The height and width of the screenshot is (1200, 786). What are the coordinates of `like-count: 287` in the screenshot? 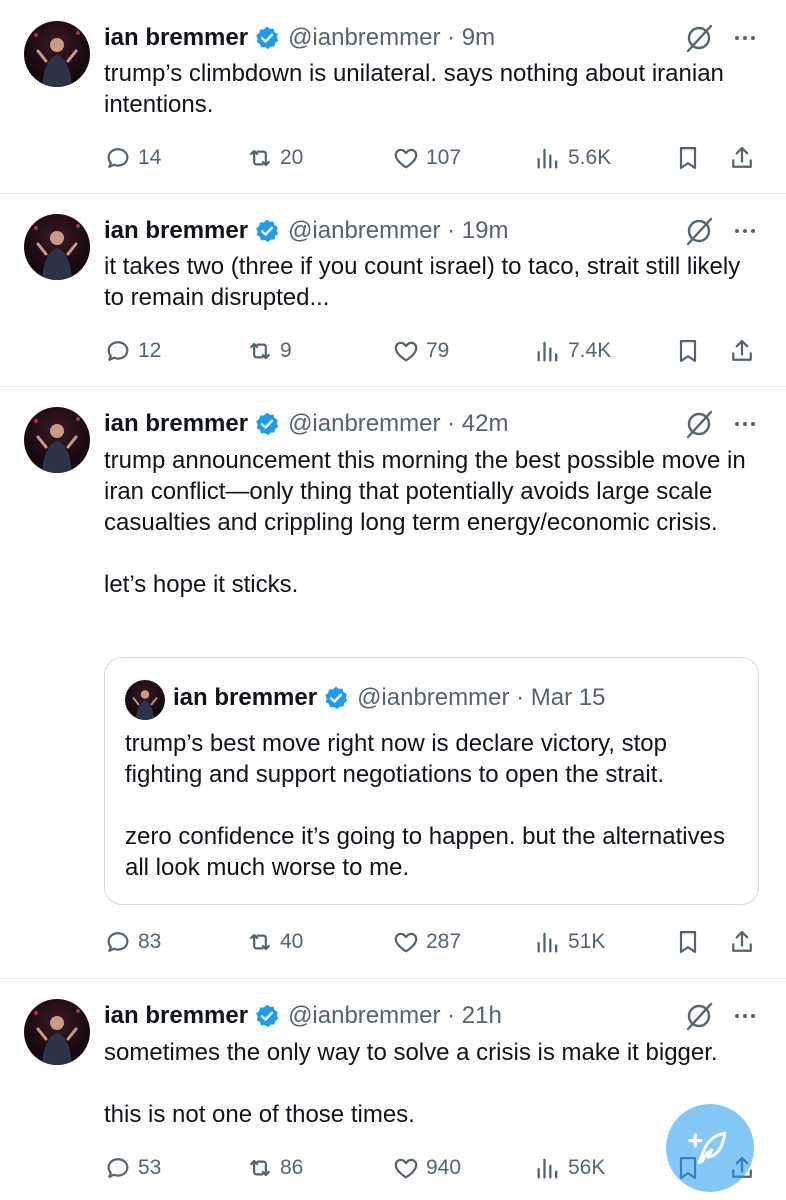 It's located at (444, 941).